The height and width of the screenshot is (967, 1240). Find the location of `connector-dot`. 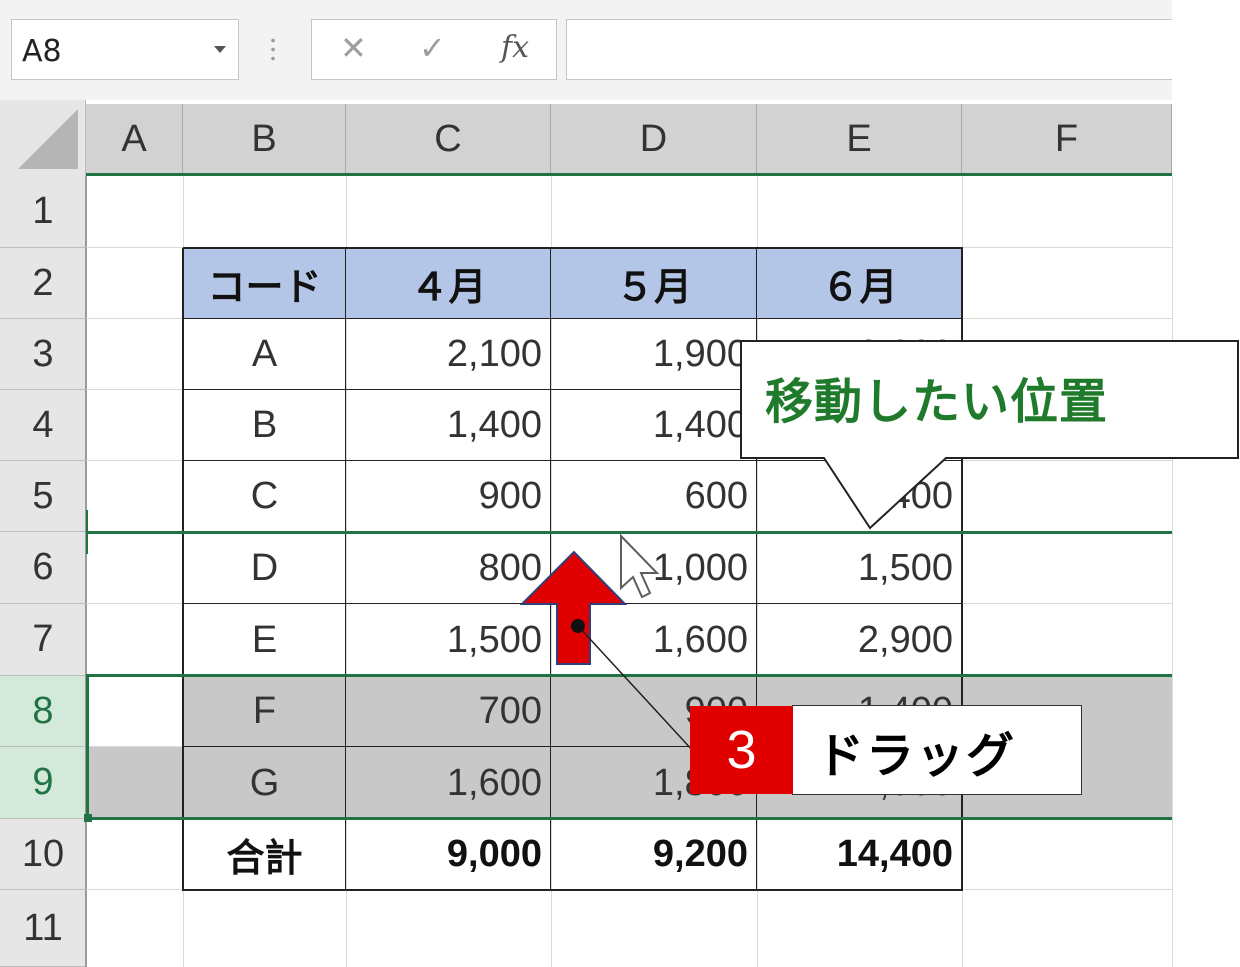

connector-dot is located at coordinates (578, 626).